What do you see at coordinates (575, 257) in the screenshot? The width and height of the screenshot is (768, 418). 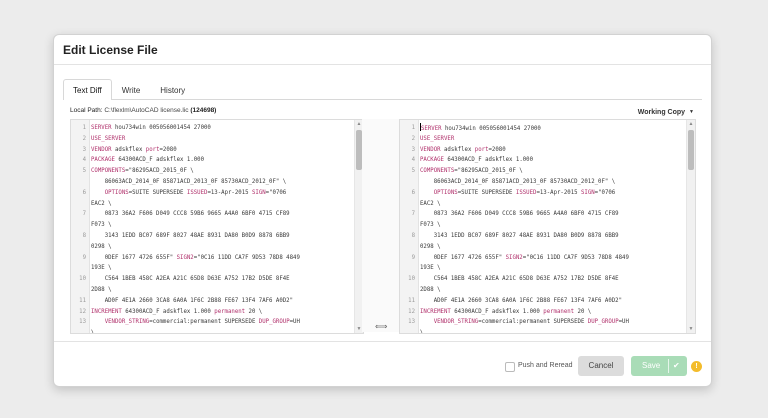 I see `code-text: ="0C16 11DD CA7F 9D53 78D8 4849` at bounding box center [575, 257].